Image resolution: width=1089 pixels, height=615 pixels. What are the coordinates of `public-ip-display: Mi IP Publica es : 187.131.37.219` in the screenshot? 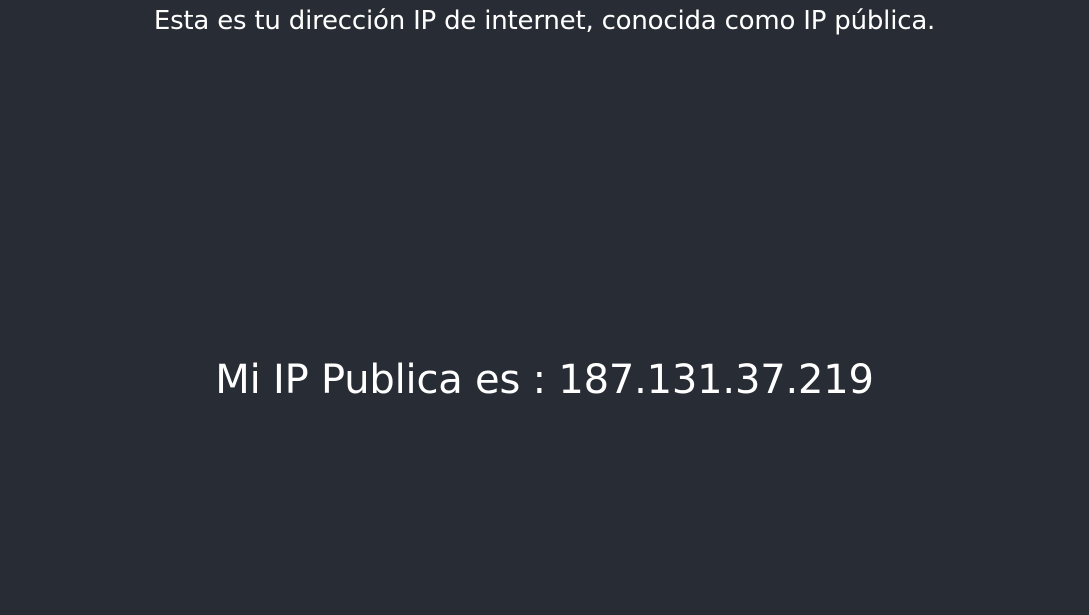 It's located at (544, 380).